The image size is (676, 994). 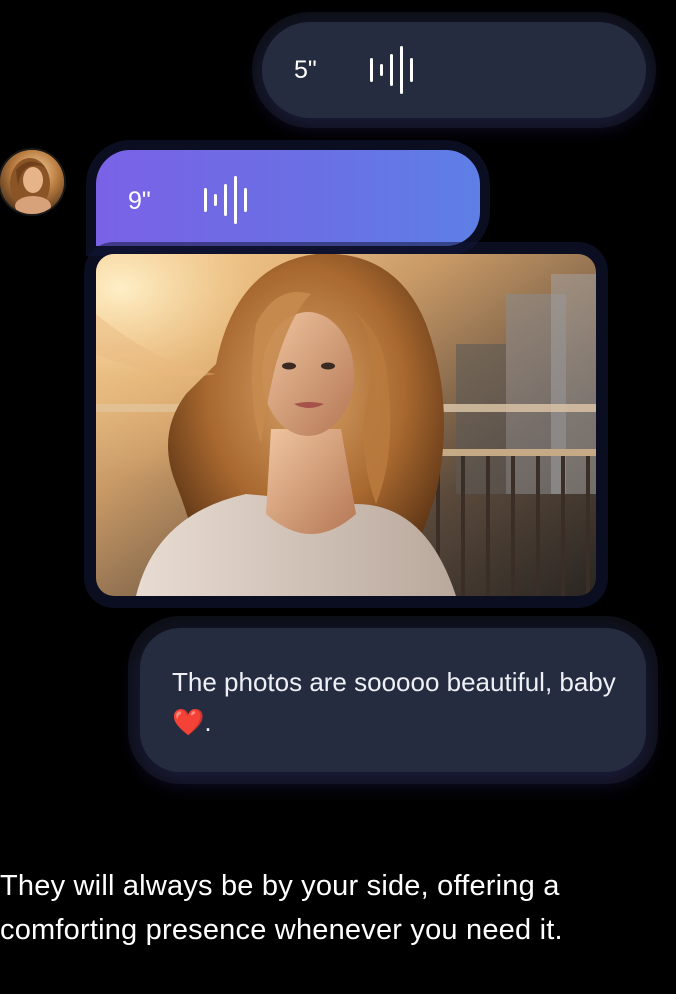 I want to click on message-suffix: ., so click(x=208, y=722).